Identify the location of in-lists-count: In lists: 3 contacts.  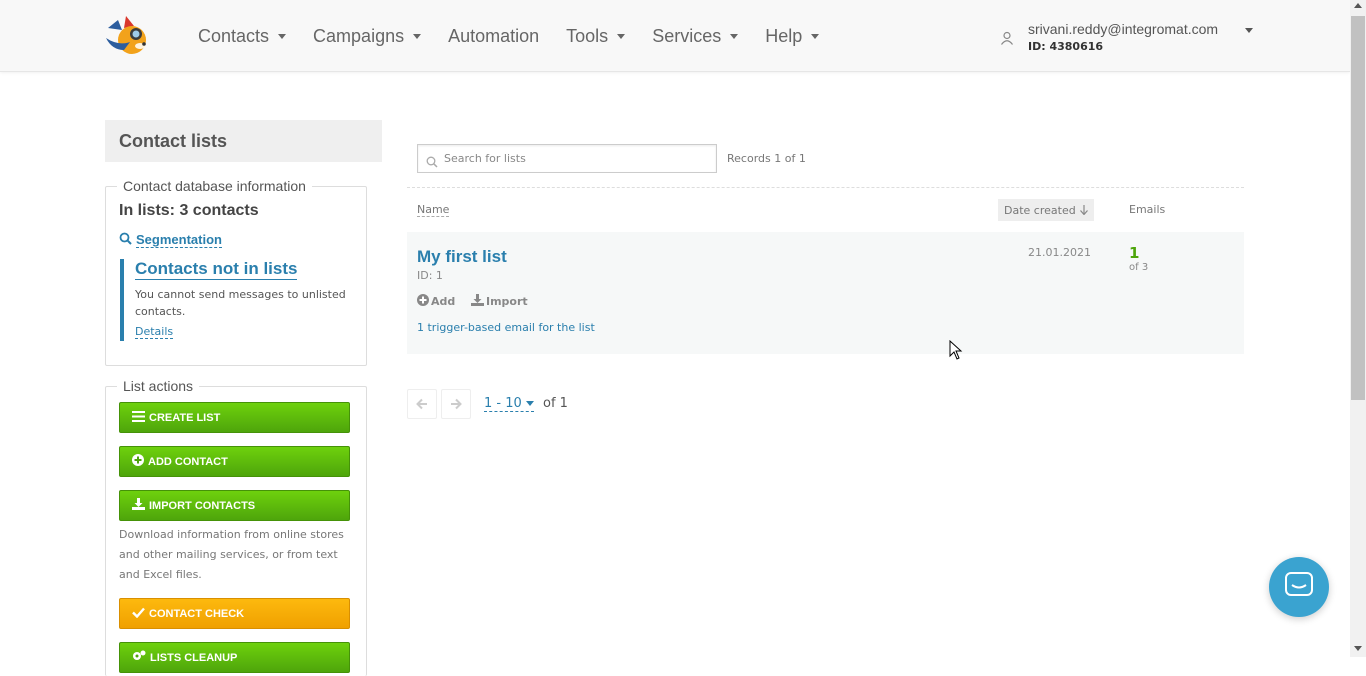
(189, 210).